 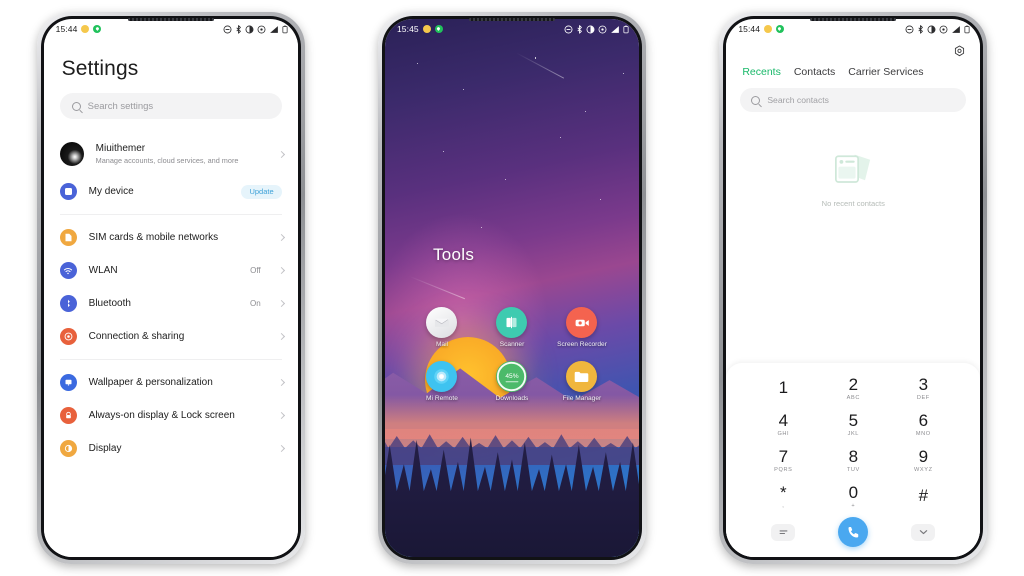 What do you see at coordinates (161, 415) in the screenshot?
I see `always-on-display-label: Always-on display & Lock screen` at bounding box center [161, 415].